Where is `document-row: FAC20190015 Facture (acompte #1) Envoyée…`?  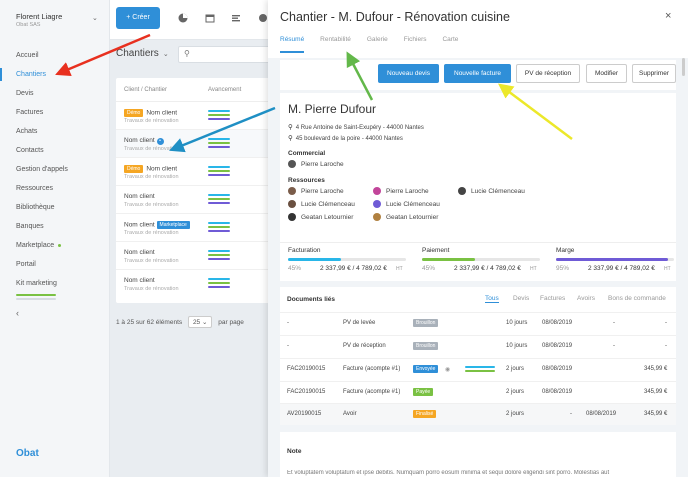
document-row: FAC20190015 Facture (acompte #1) Envoyée… is located at coordinates (478, 369).